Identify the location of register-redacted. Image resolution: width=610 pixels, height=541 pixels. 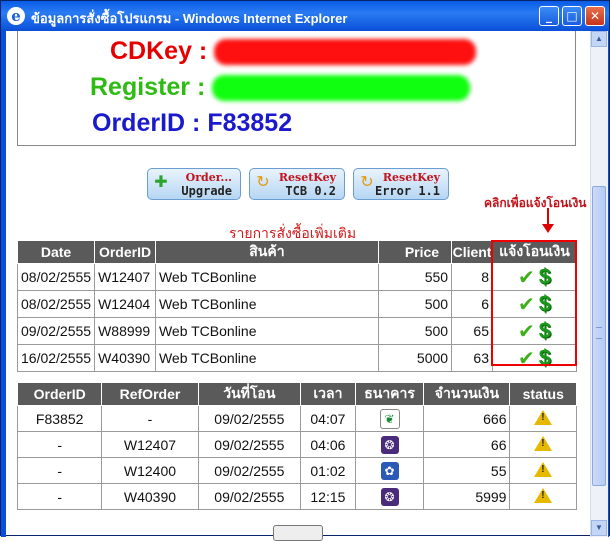
(341, 88).